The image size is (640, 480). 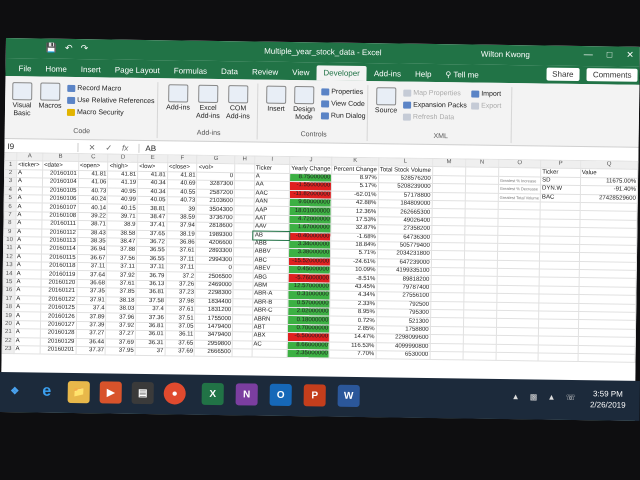 I want to click on export-button: Export, so click(x=486, y=106).